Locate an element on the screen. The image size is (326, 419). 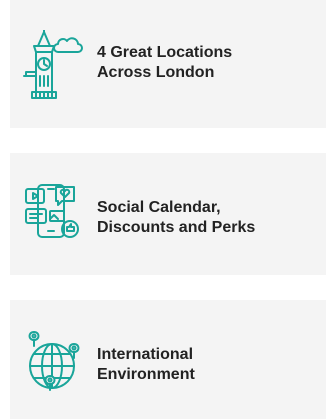
feature-label-line-1: 4 Great Locations is located at coordinates (165, 52).